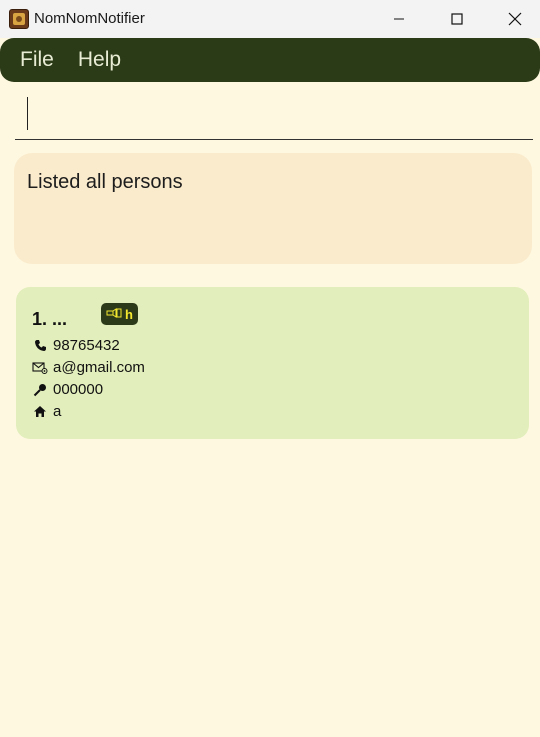  What do you see at coordinates (114, 314) in the screenshot?
I see `tag-icon` at bounding box center [114, 314].